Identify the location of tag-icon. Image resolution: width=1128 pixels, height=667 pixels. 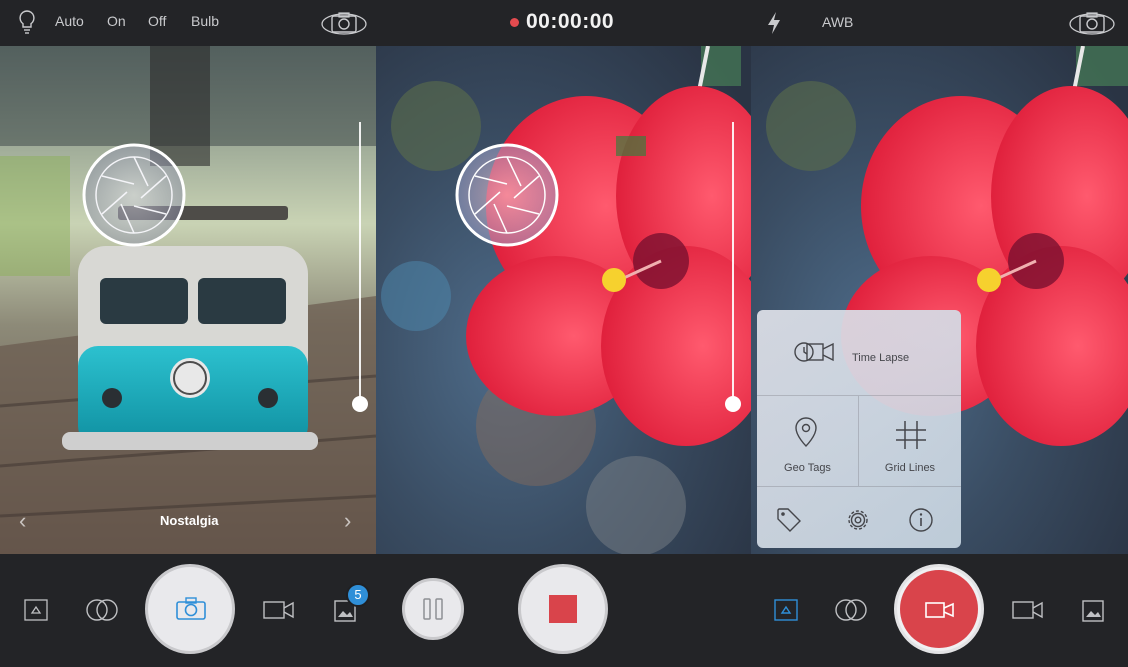
(789, 520).